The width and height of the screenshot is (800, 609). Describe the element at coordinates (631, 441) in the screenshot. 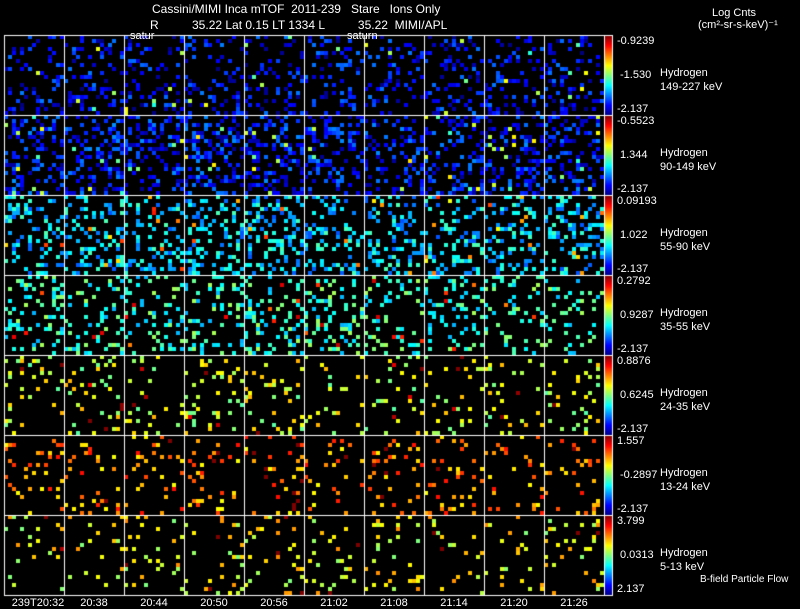

I see `colorbar-max-label: 1.557` at that location.